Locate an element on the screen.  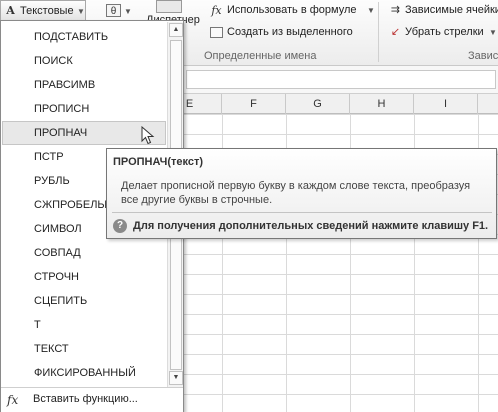
column-header-g: G is located at coordinates (318, 104).